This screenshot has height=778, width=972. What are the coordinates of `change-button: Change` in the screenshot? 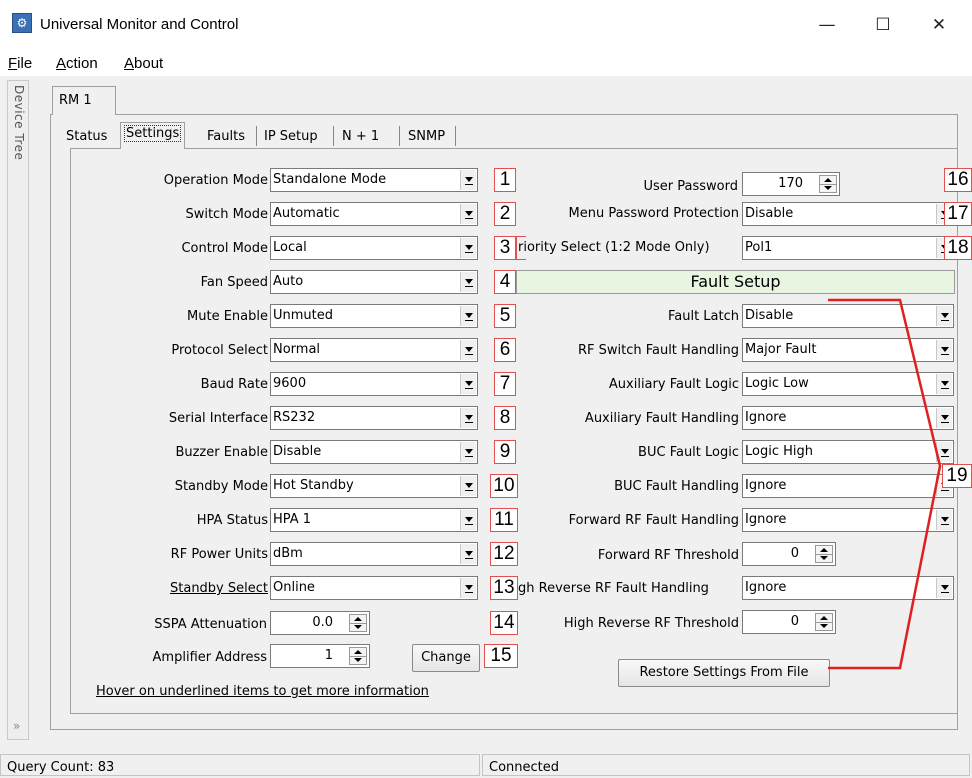 It's located at (446, 658).